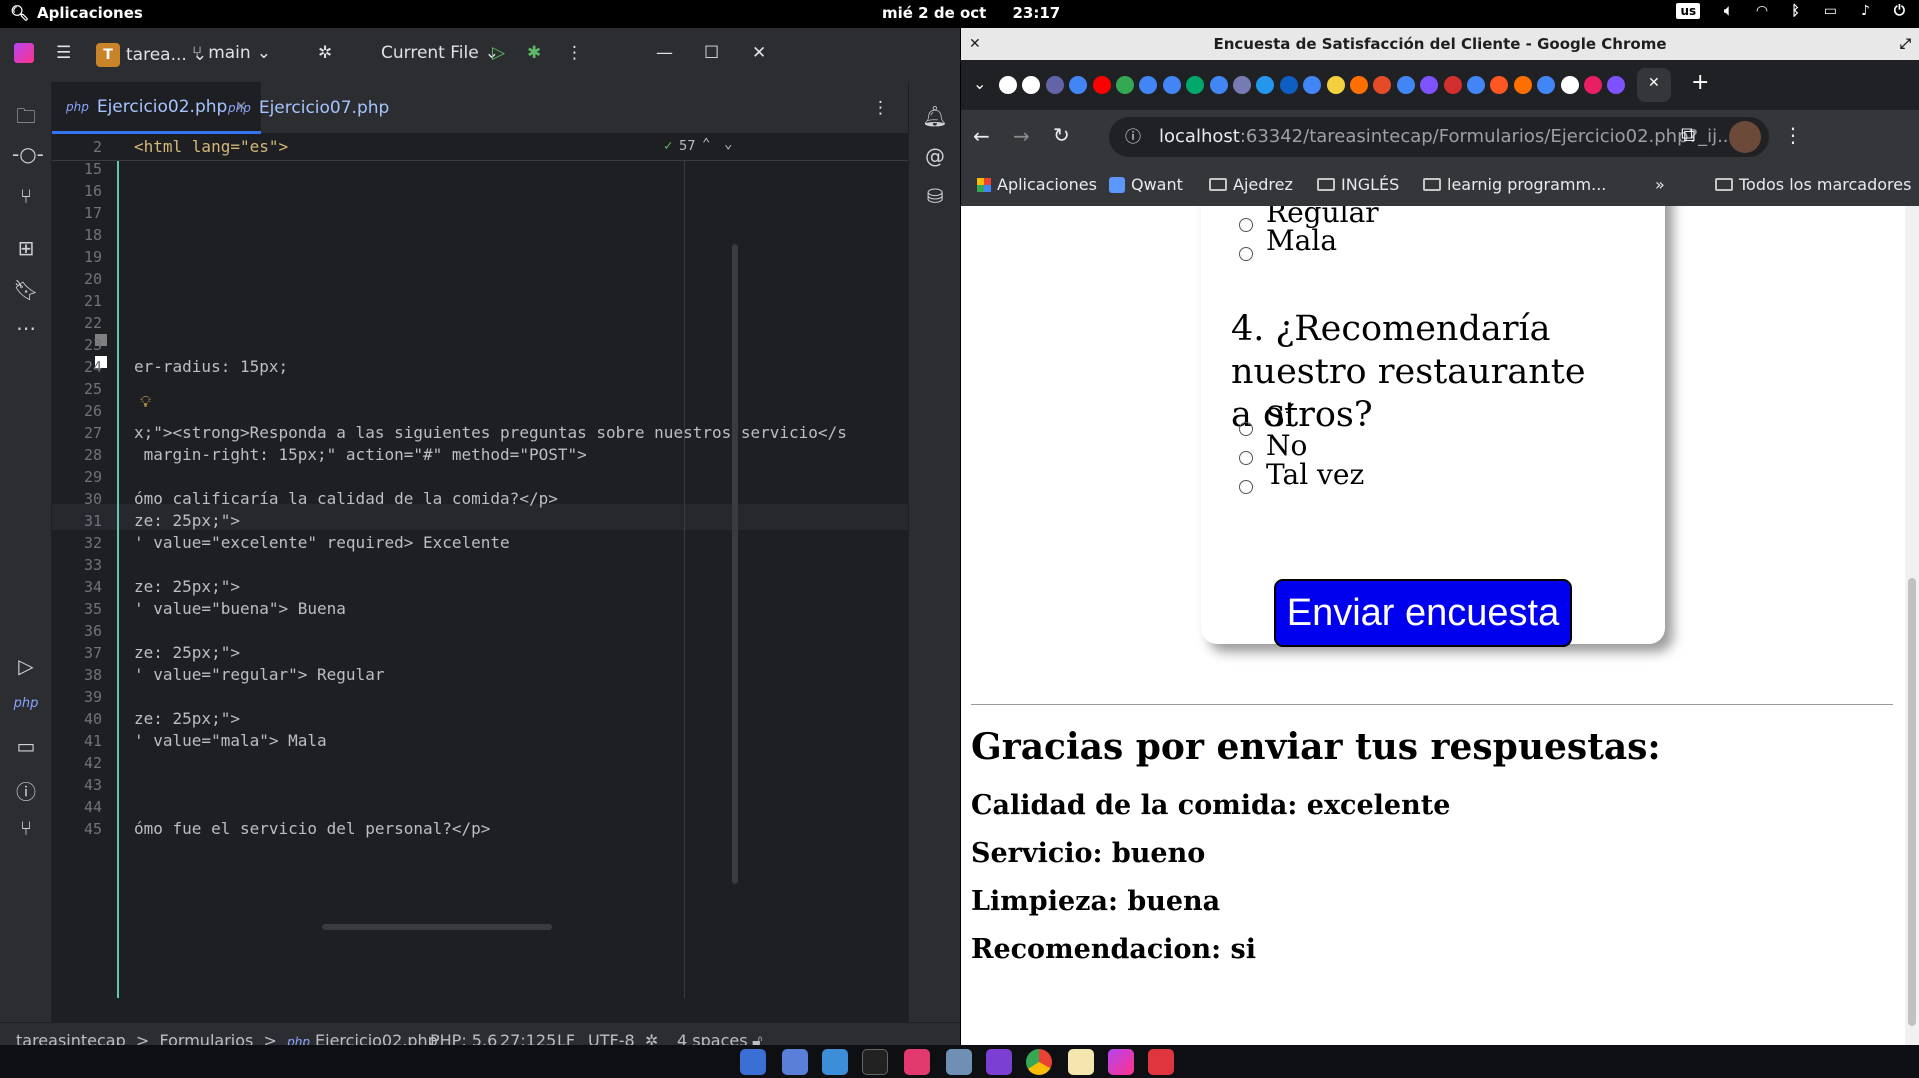  I want to click on bluetooth-icon: ᛒ, so click(1795, 11).